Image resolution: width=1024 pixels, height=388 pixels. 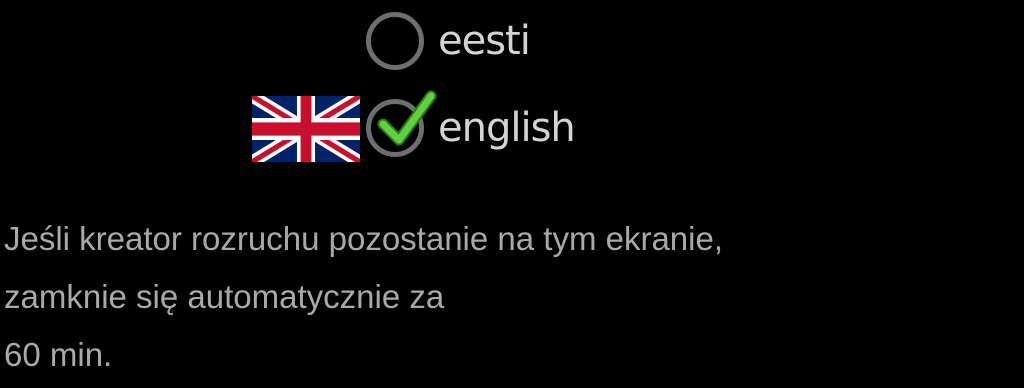 I want to click on radio-selected-icon, so click(x=401, y=123).